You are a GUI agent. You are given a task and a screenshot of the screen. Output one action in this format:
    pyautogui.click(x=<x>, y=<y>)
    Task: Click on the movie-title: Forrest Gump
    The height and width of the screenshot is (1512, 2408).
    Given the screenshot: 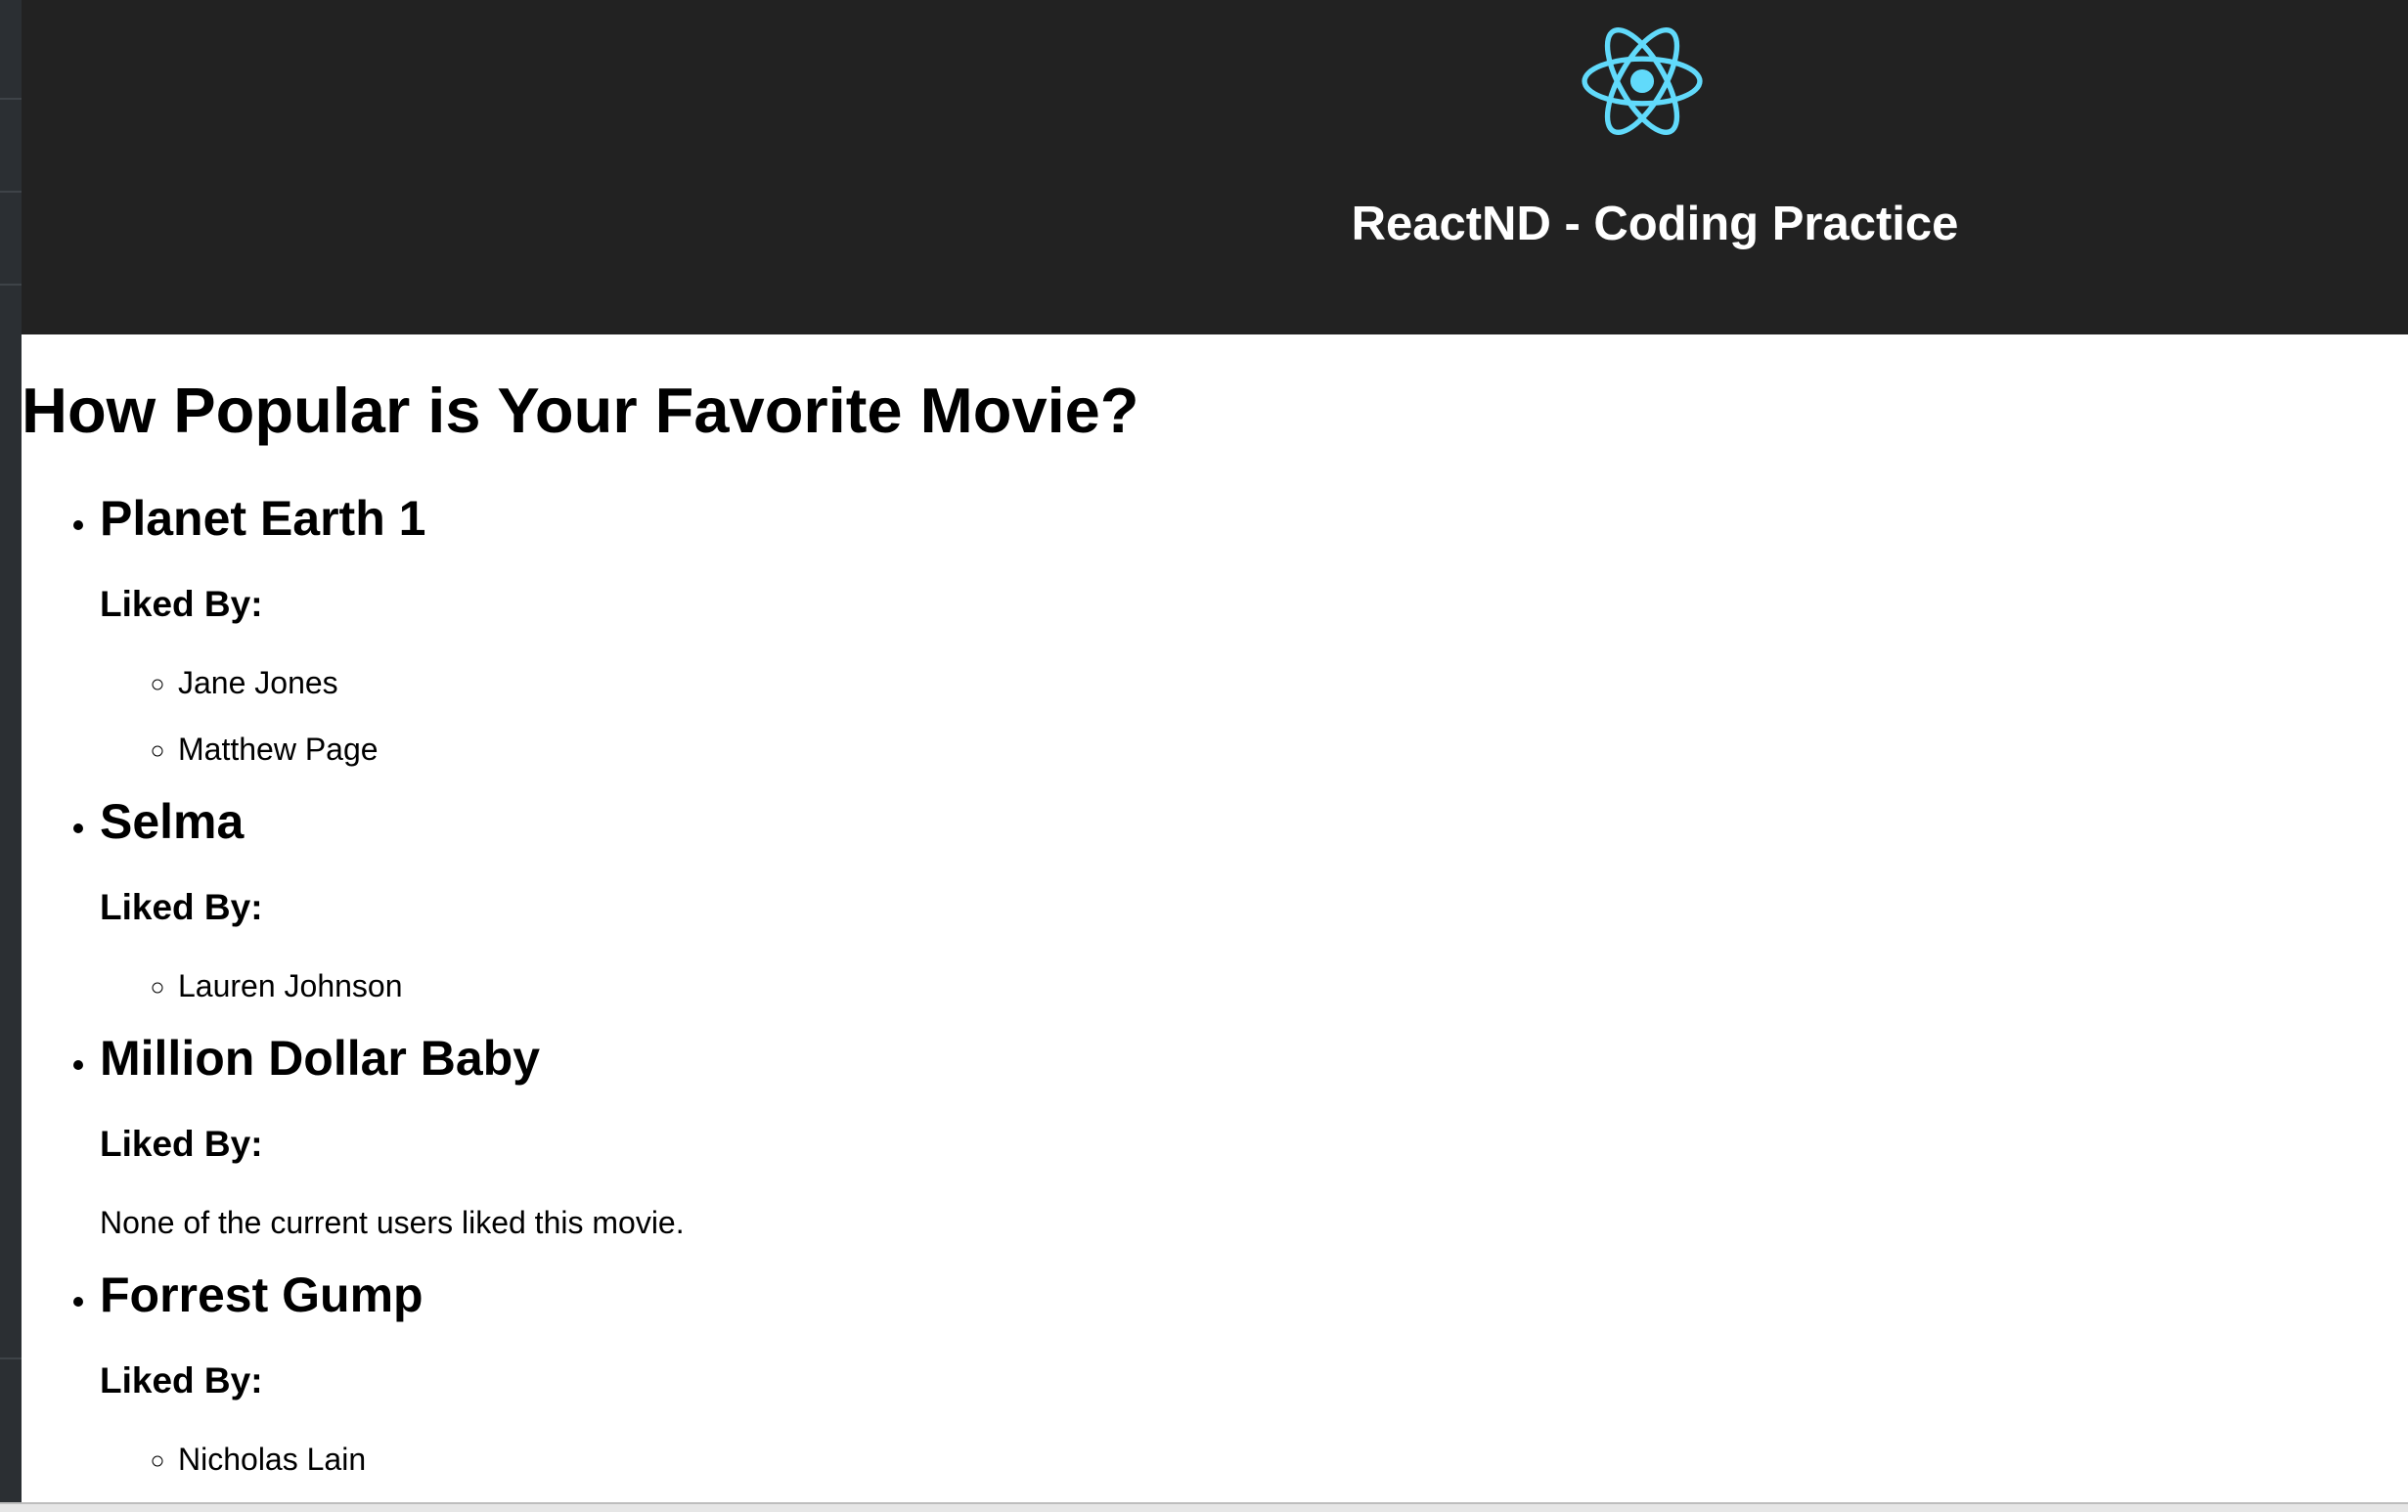 What is the action you would take?
    pyautogui.click(x=262, y=1294)
    